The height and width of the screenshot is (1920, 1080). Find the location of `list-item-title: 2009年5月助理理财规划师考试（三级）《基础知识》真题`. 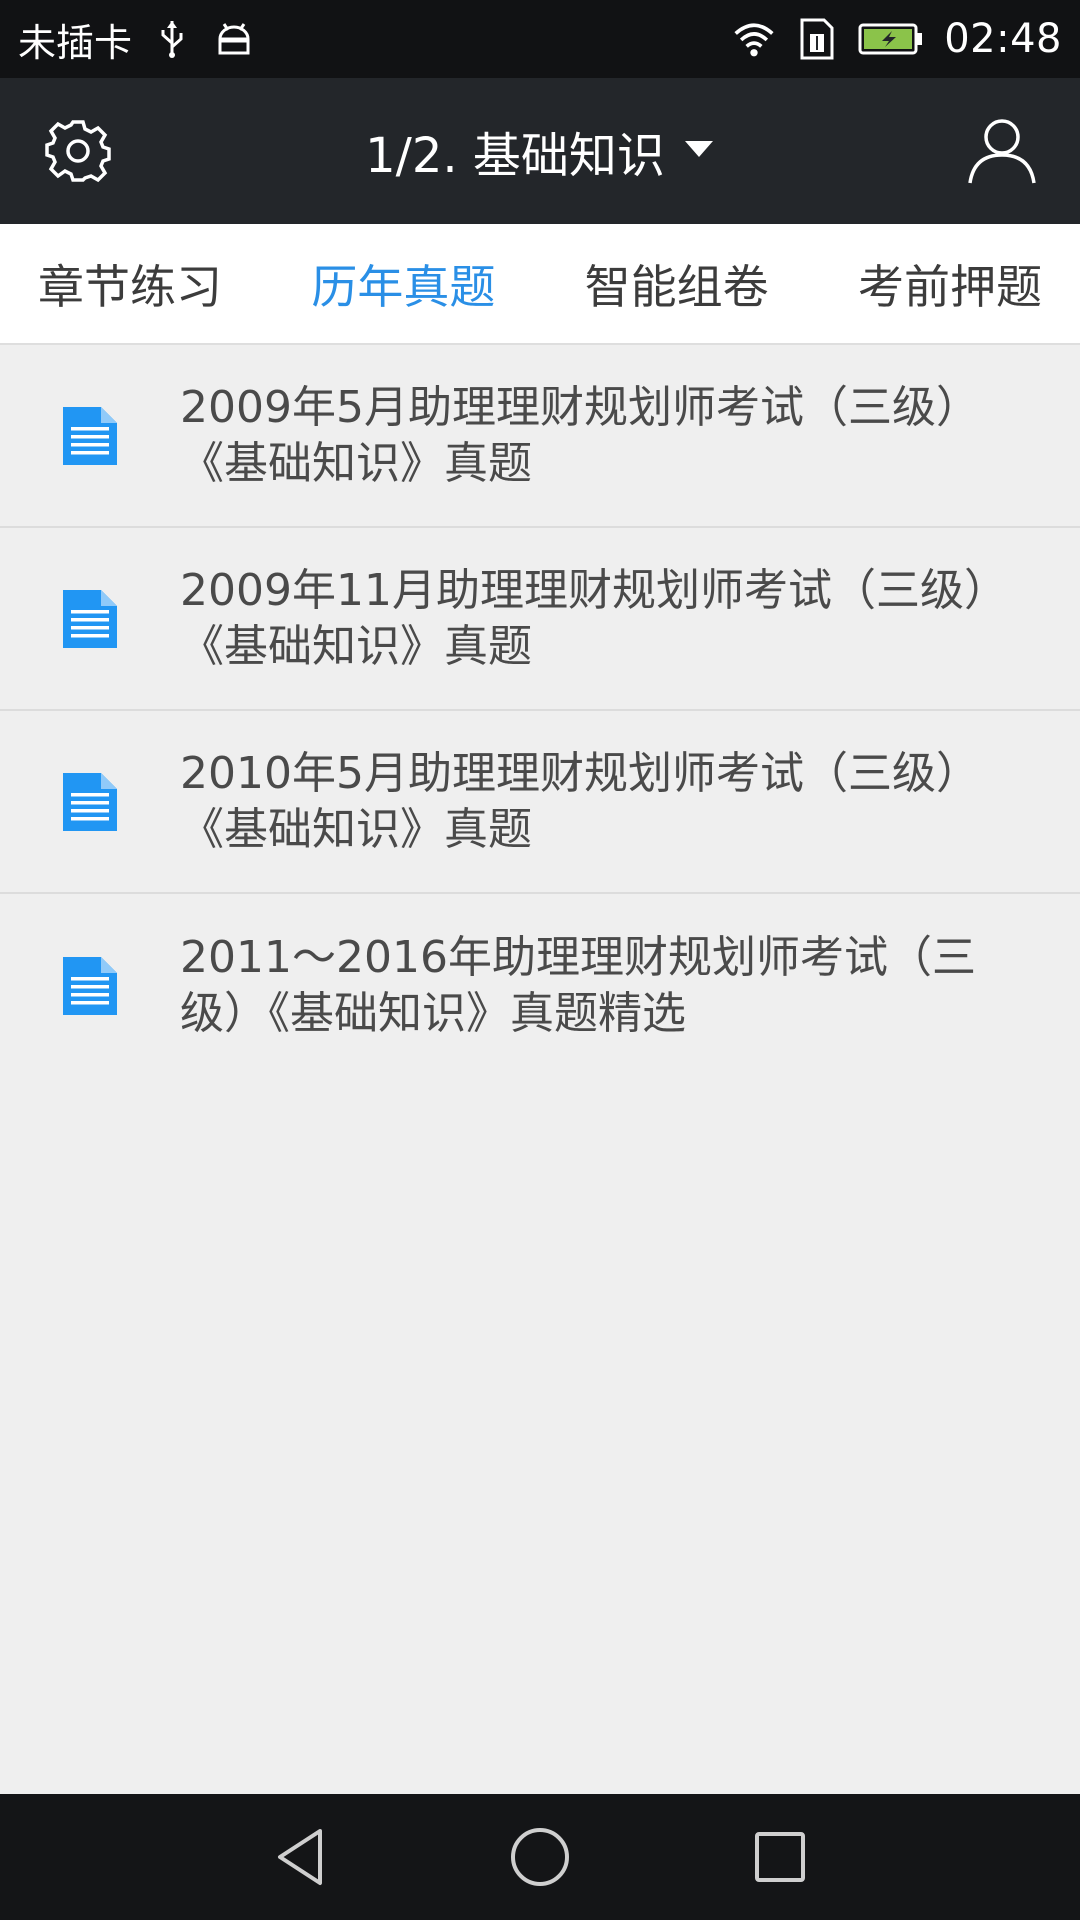

list-item-title: 2009年5月助理理财规划师考试（三级）《基础知识》真题 is located at coordinates (580, 435).